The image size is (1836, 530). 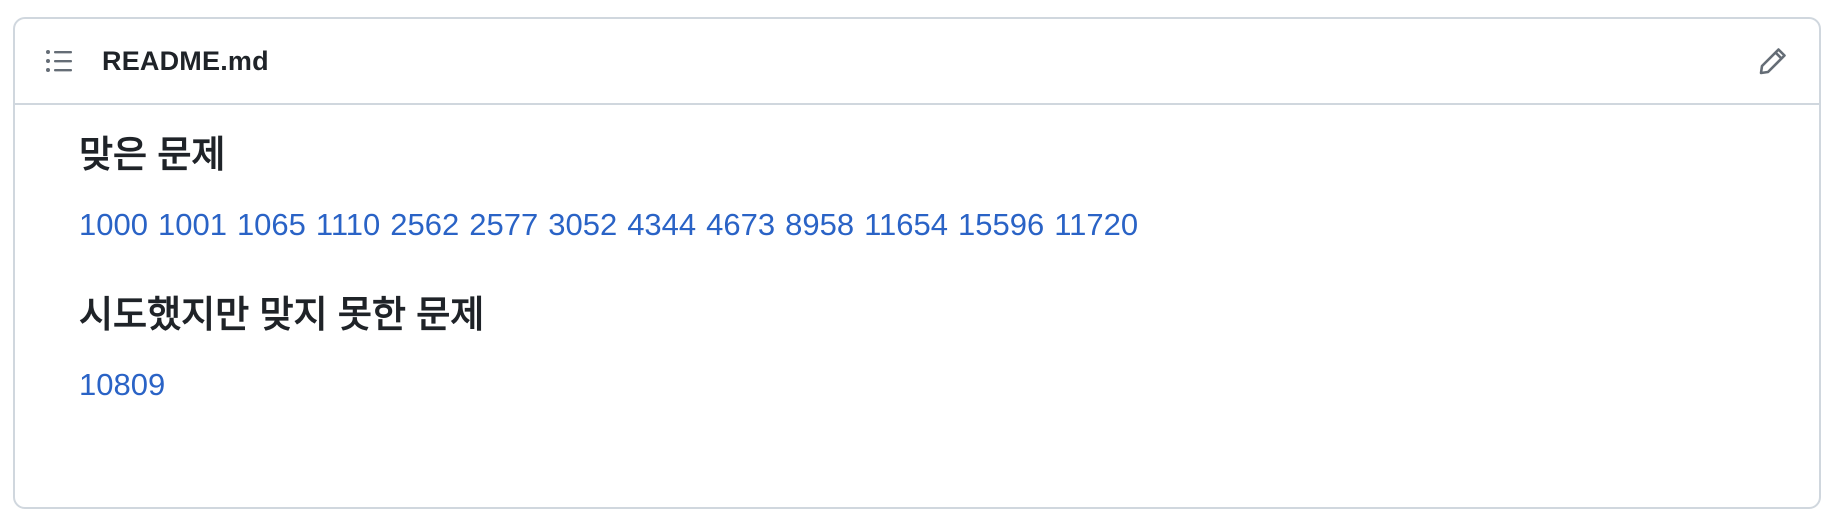 I want to click on problem-link: 8958, so click(x=819, y=224).